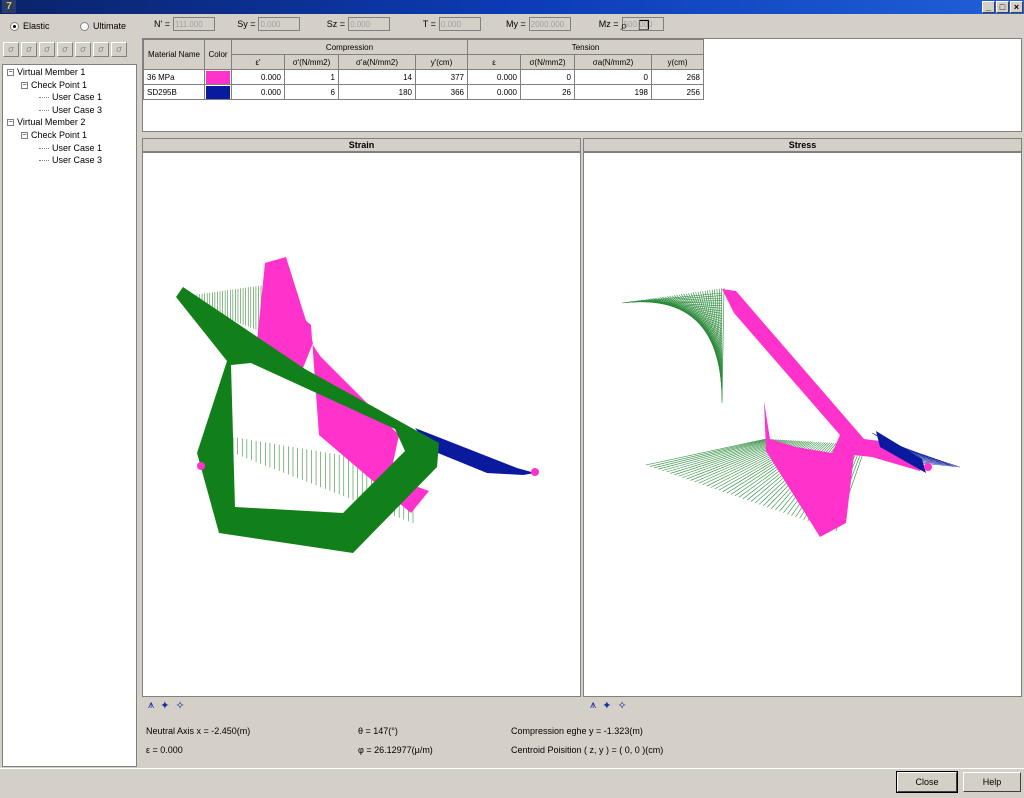 Image resolution: width=1024 pixels, height=798 pixels. Describe the element at coordinates (423, 77) in the screenshot. I see `table-row: 36 MPa 0.000 1 14 377 0.000 0 0 268` at that location.